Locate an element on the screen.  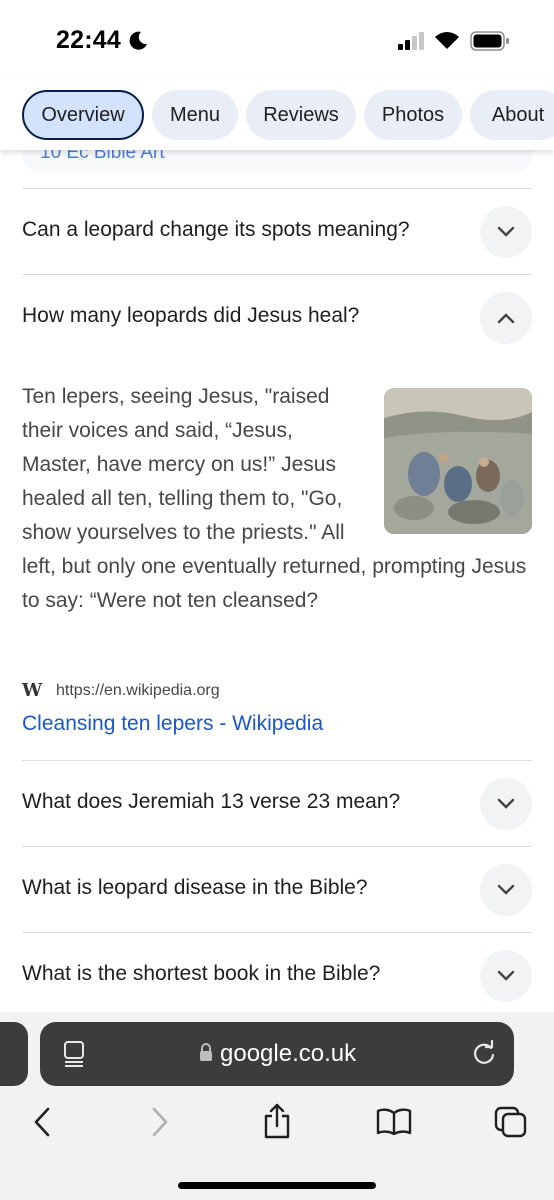
lock-icon is located at coordinates (206, 1052).